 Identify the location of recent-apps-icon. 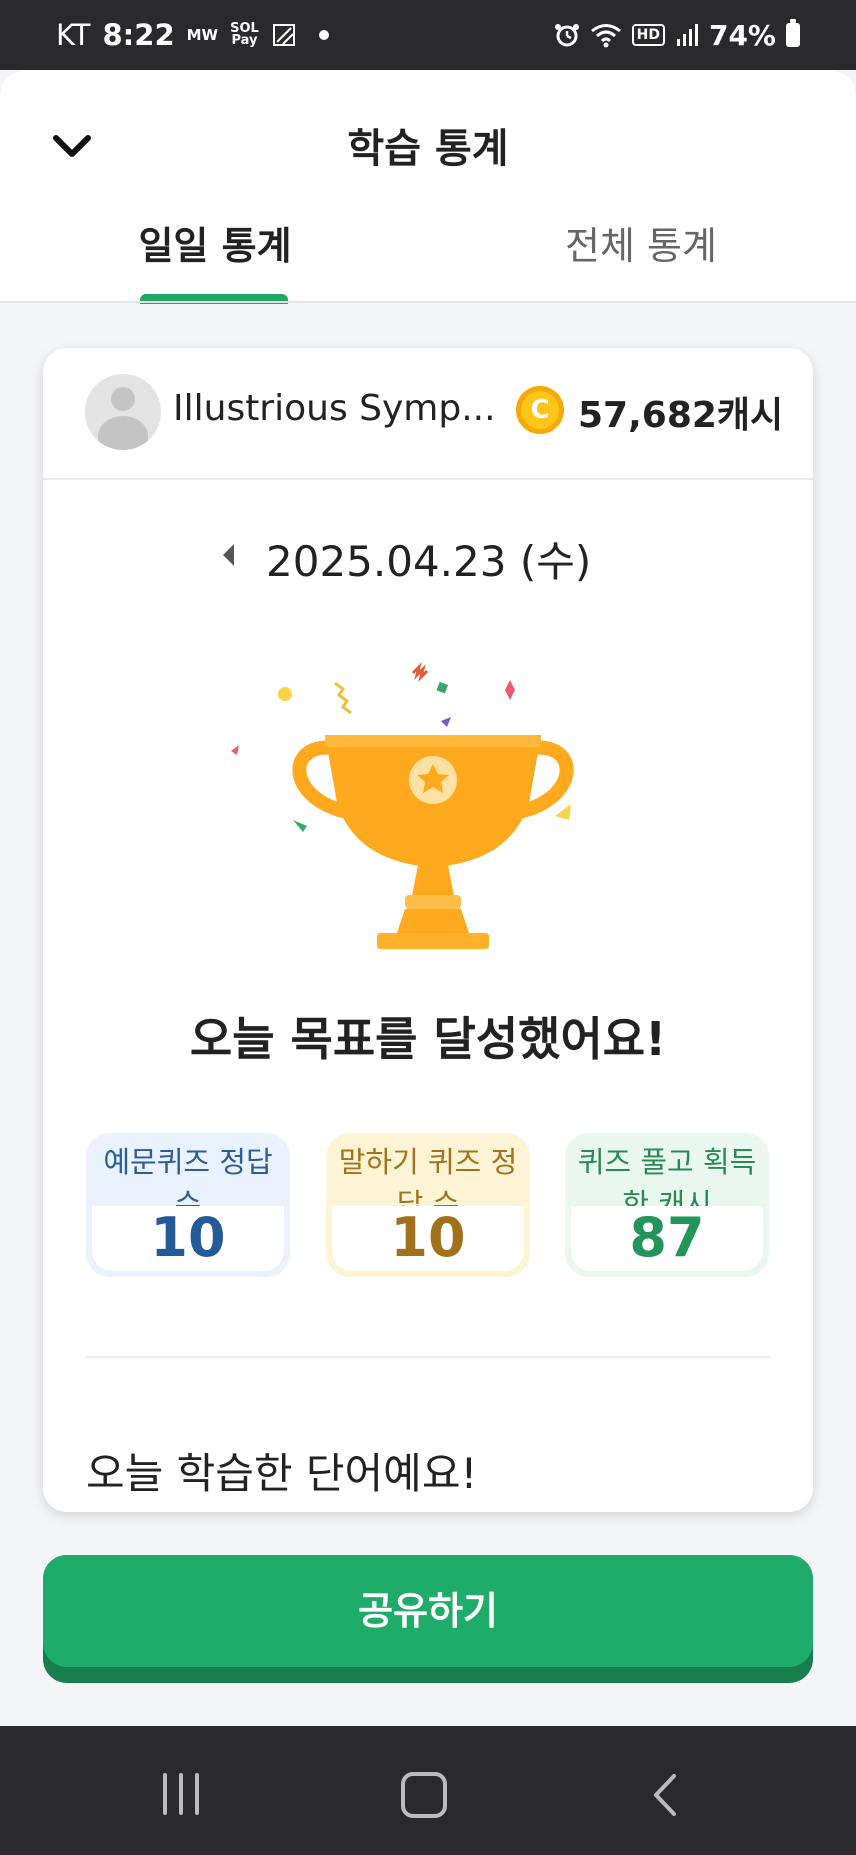
(181, 1794).